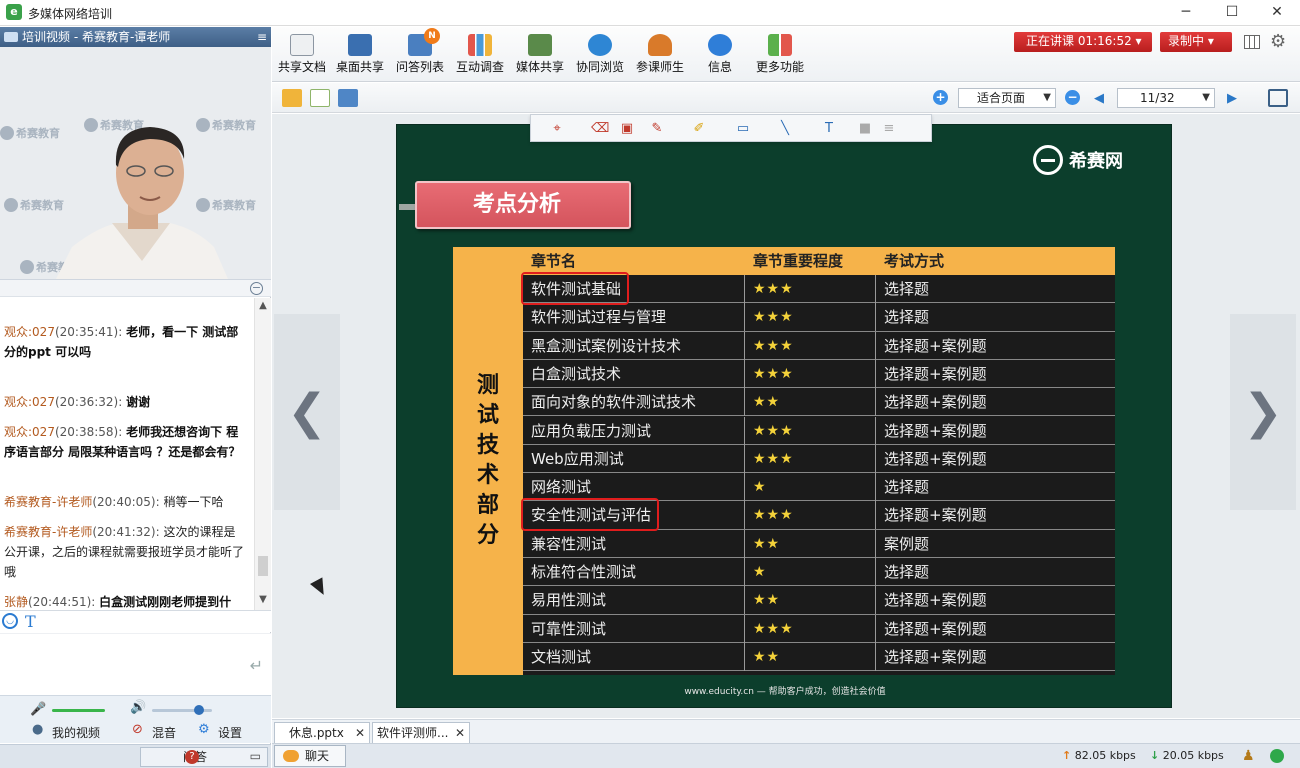 This screenshot has width=1300, height=768. I want to click on highlighter-icon: ✐, so click(699, 129).